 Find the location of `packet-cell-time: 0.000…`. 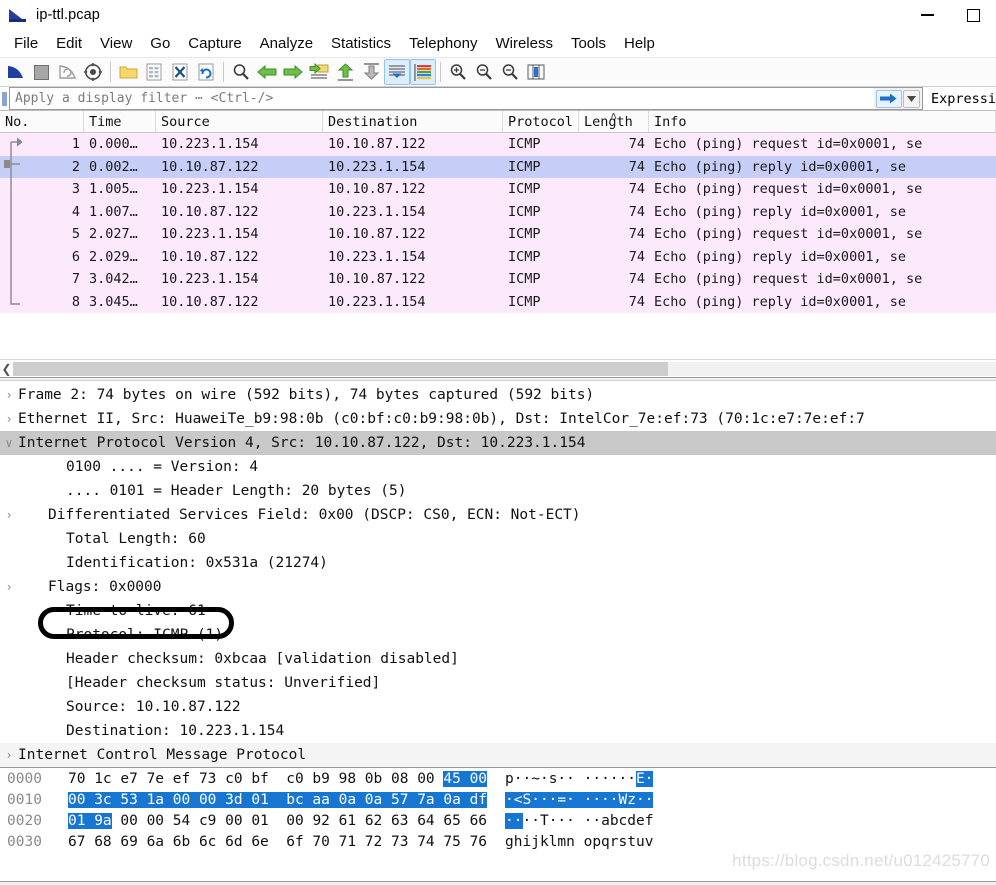

packet-cell-time: 0.000… is located at coordinates (113, 144).